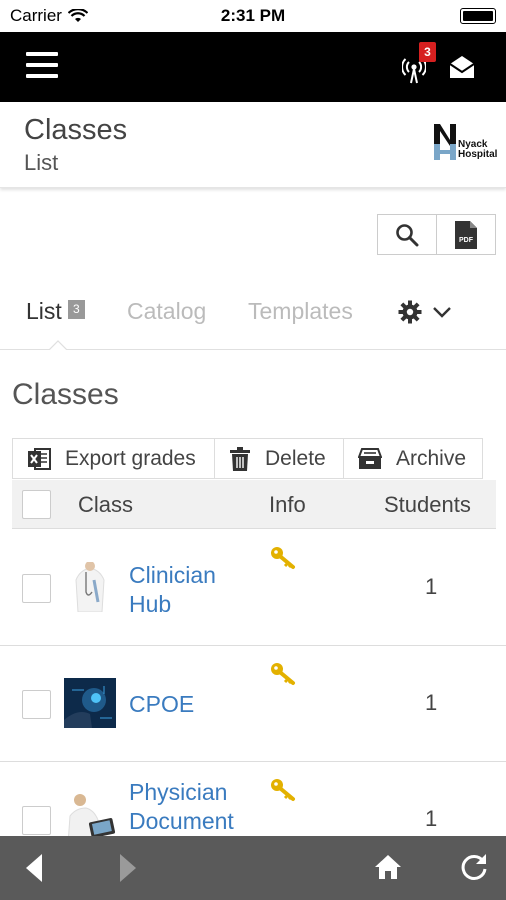  Describe the element at coordinates (254, 504) in the screenshot. I see `table-header: Class Info Students` at that location.